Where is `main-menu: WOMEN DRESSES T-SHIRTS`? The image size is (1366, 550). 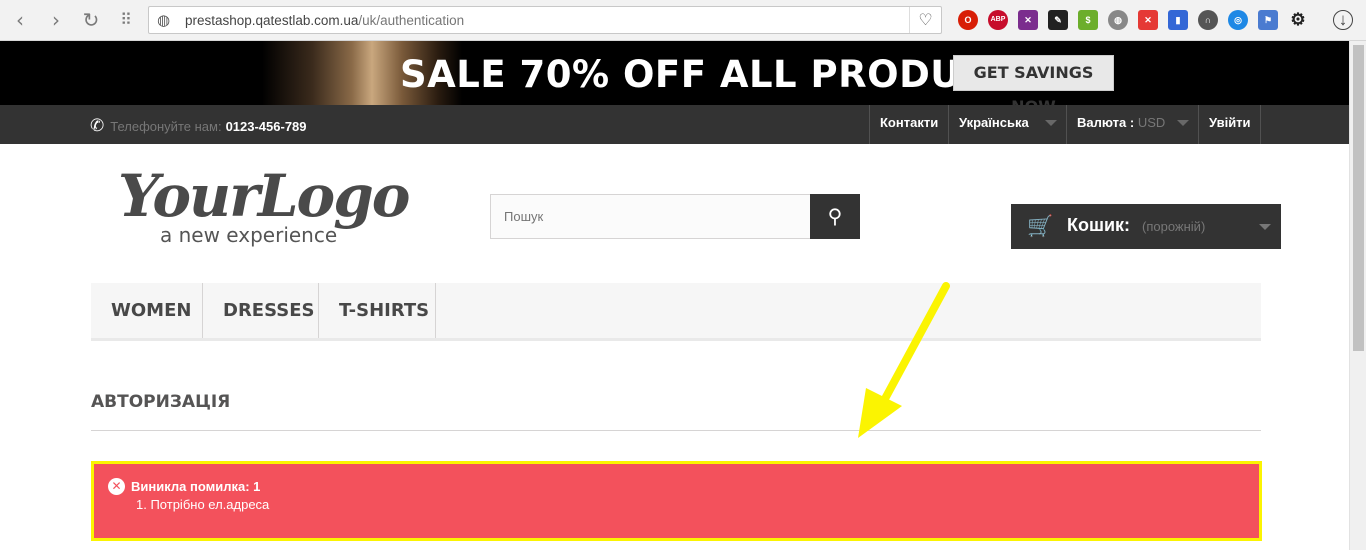
main-menu: WOMEN DRESSES T-SHIRTS is located at coordinates (676, 312).